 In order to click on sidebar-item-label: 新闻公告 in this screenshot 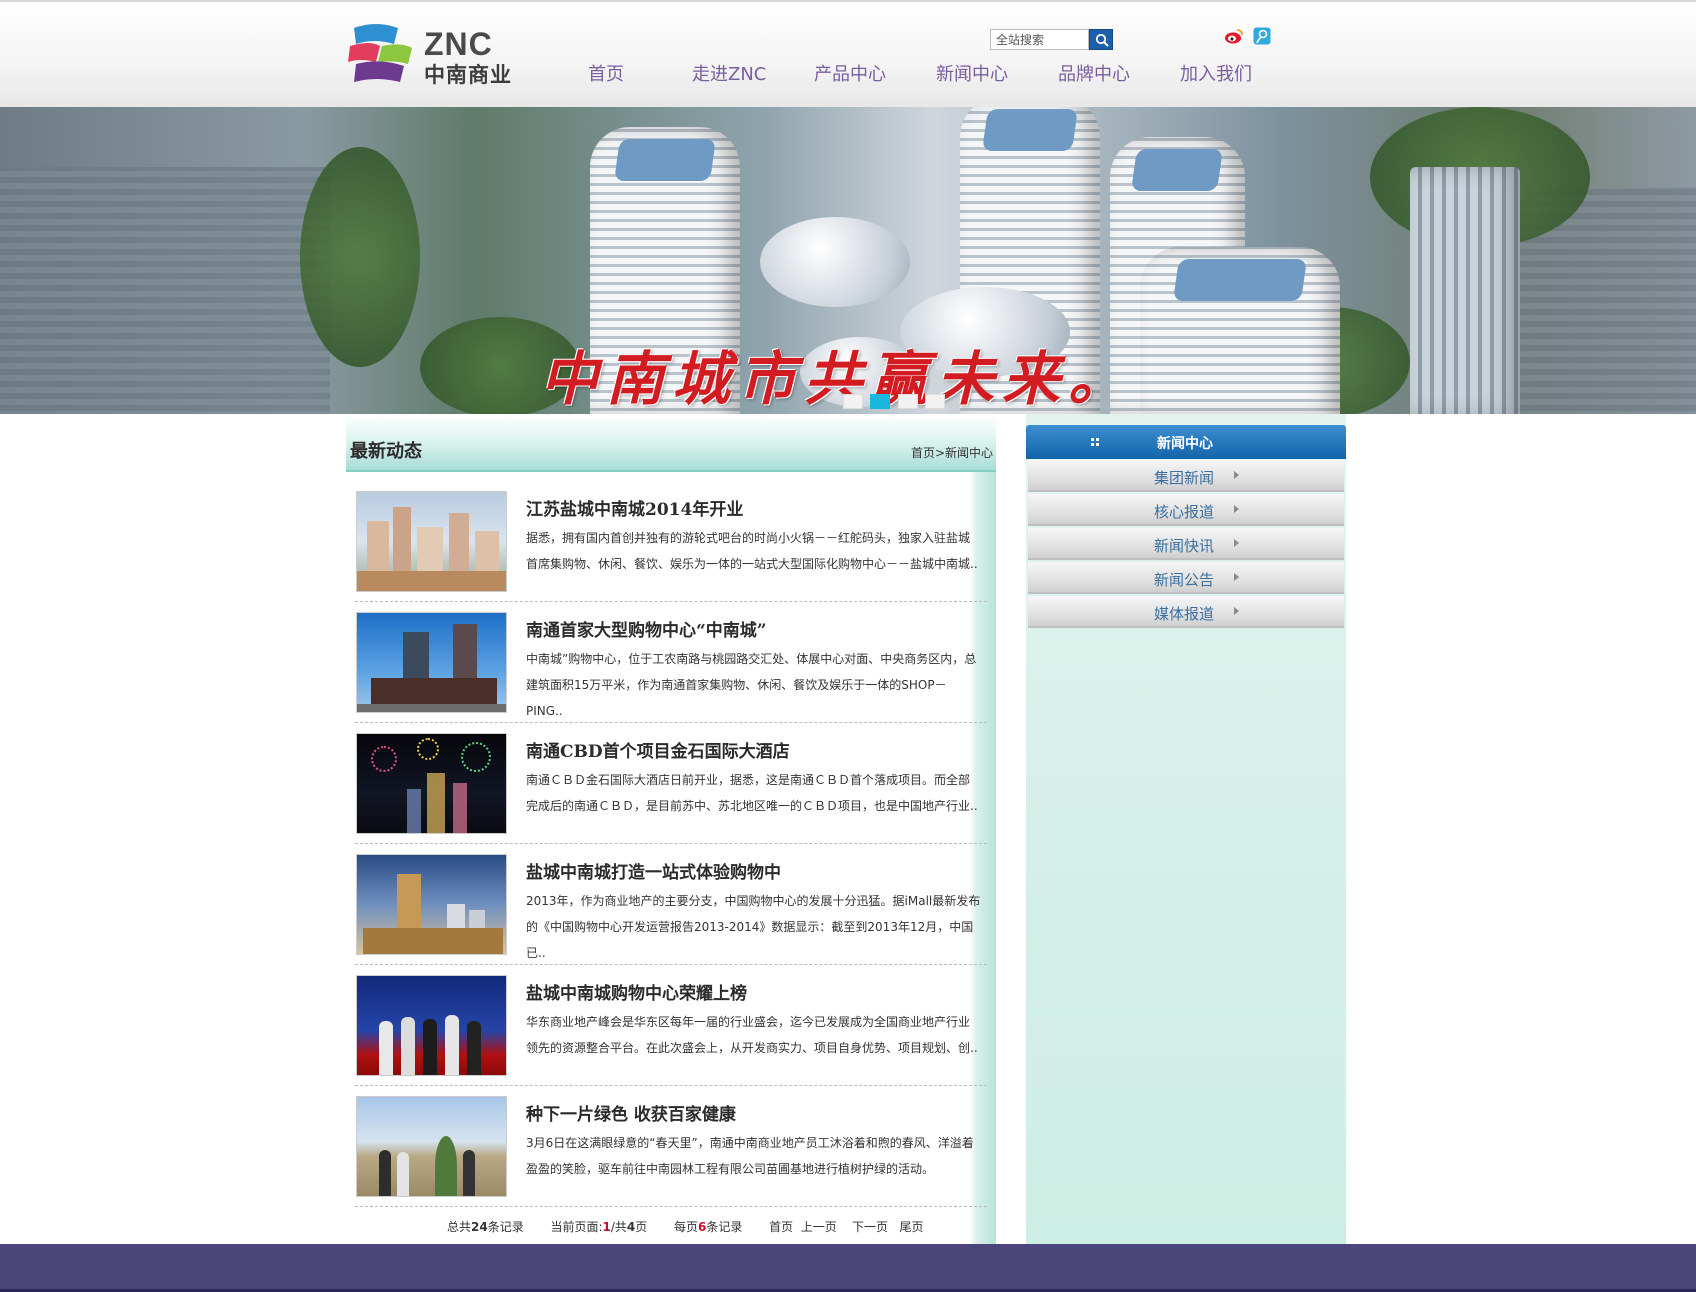, I will do `click(1184, 579)`.